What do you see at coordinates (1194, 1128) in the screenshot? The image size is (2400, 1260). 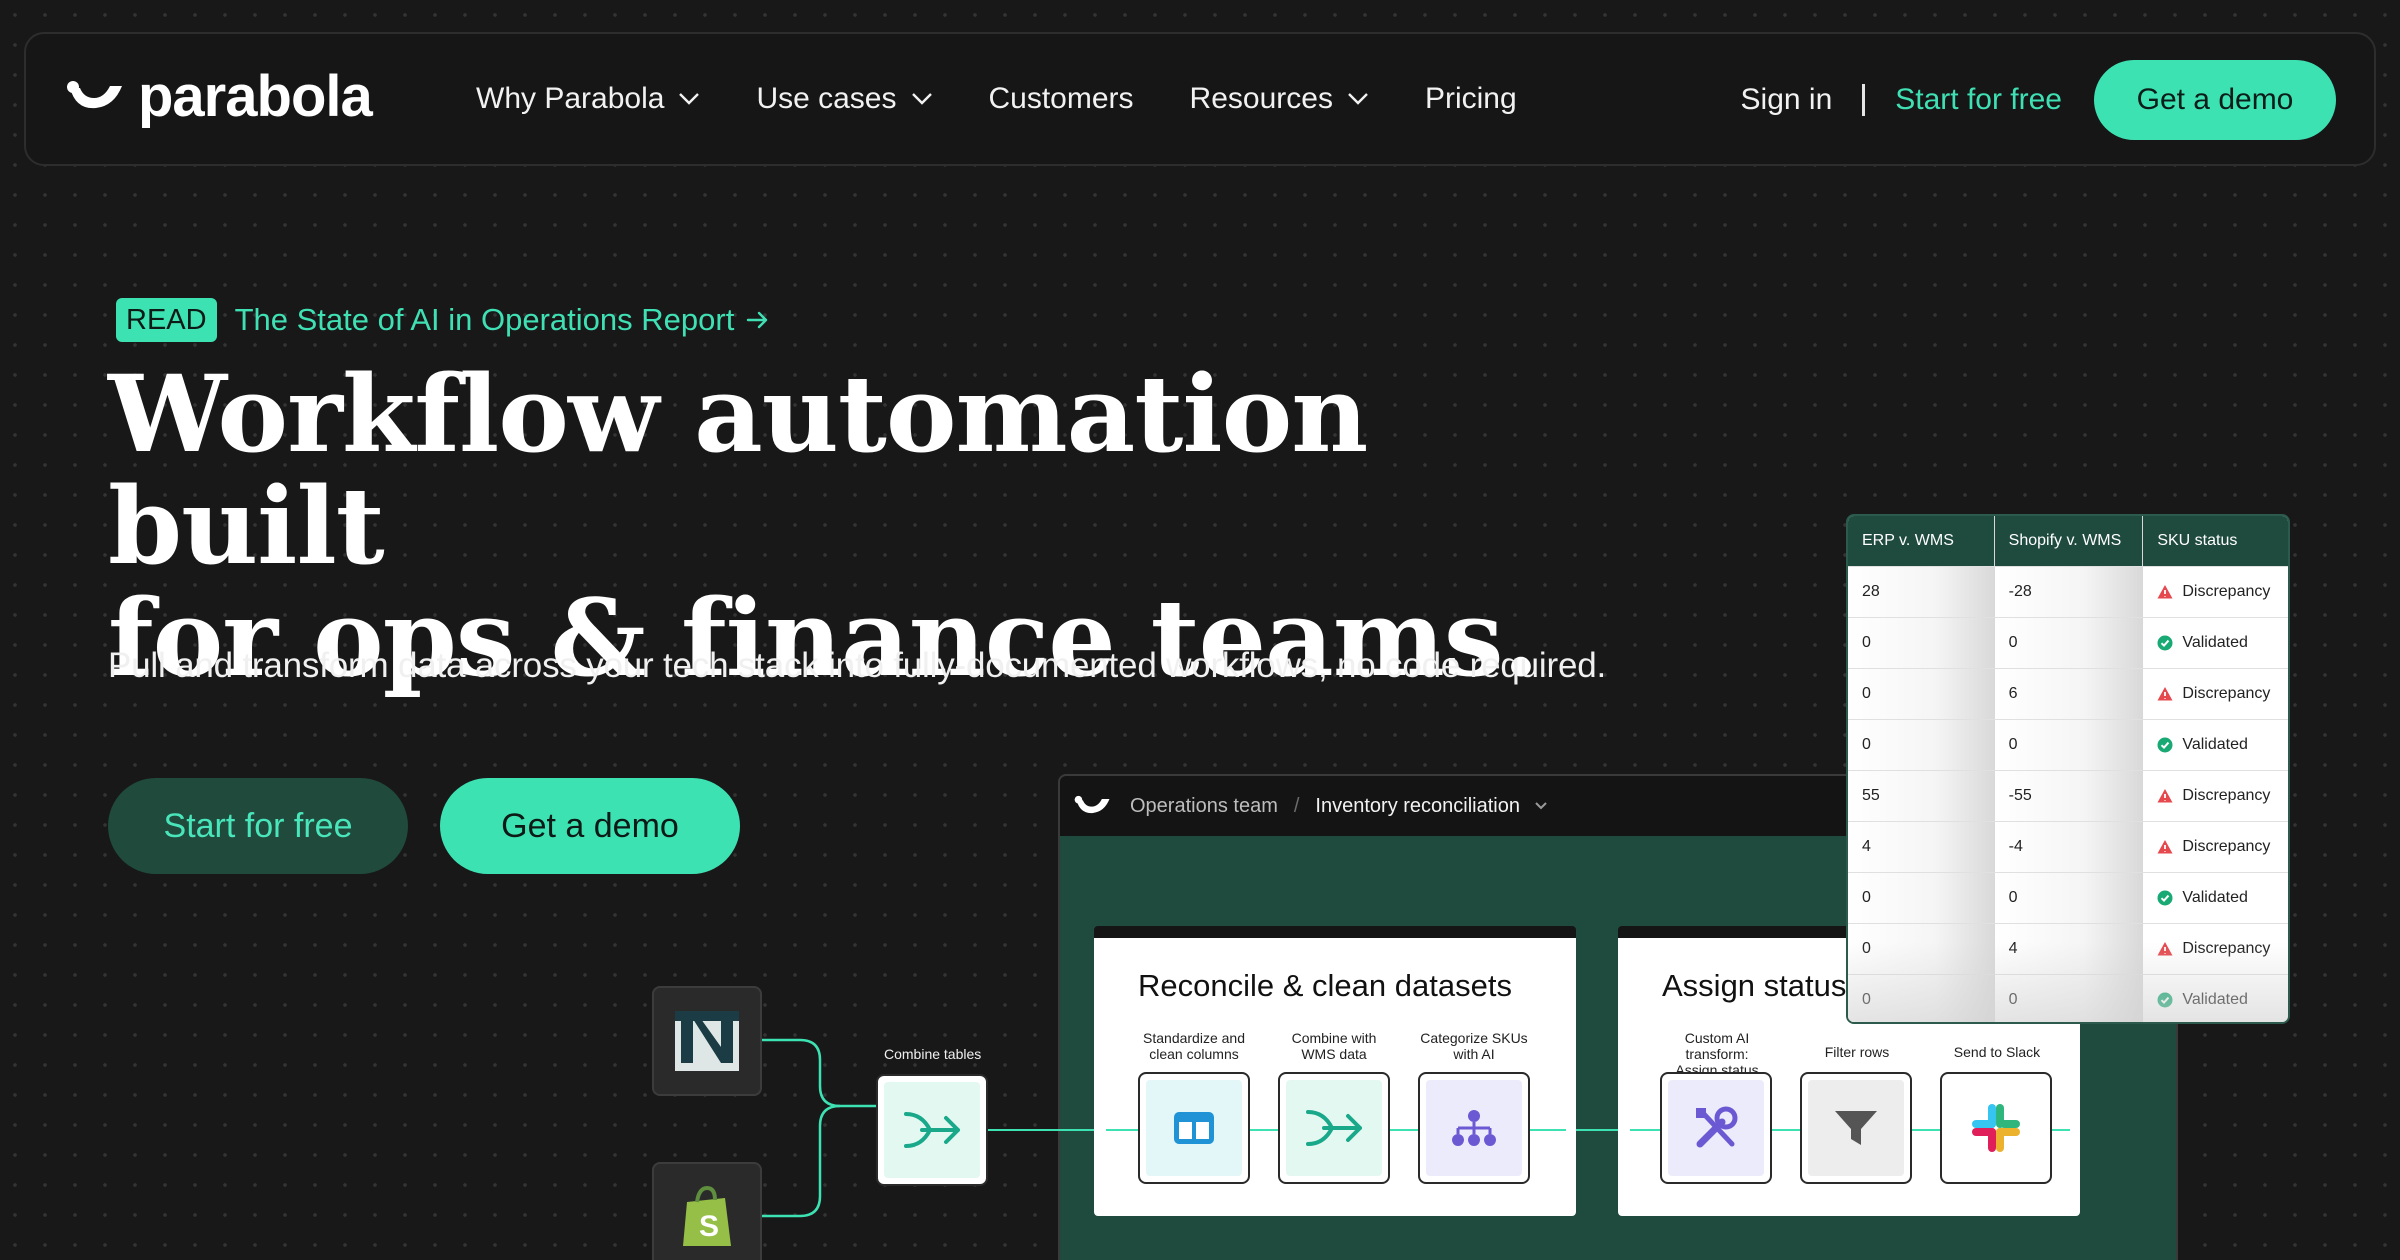 I see `standardize-columns-node` at bounding box center [1194, 1128].